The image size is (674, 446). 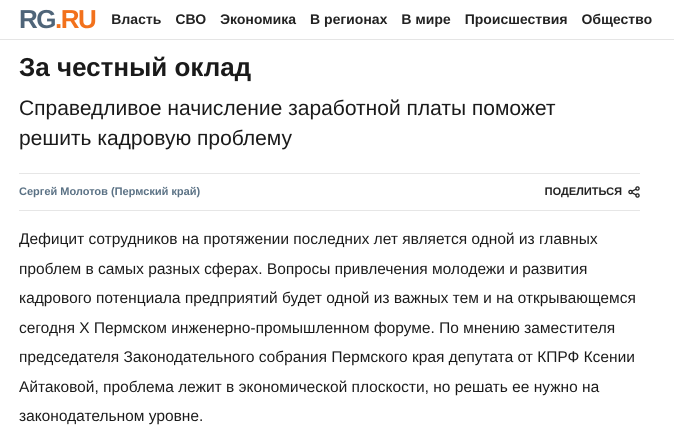 I want to click on nav-link: Происшествия, so click(x=516, y=19).